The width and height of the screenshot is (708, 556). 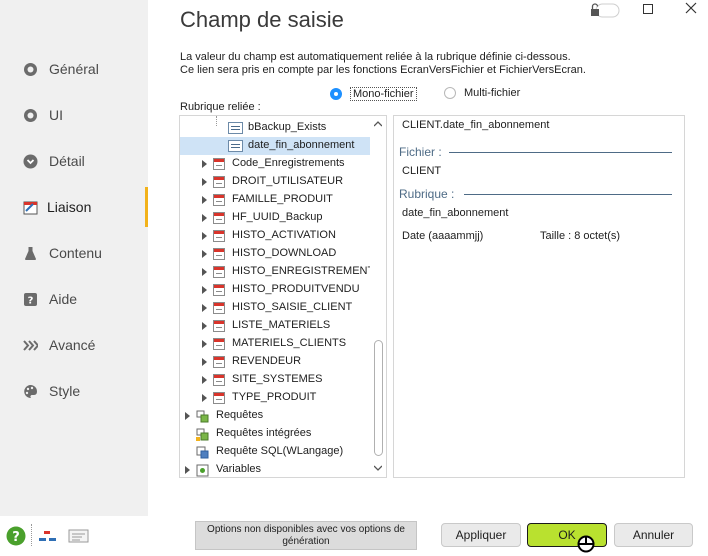 I want to click on radio-multi-fichier: Multi-fichier, so click(x=482, y=93).